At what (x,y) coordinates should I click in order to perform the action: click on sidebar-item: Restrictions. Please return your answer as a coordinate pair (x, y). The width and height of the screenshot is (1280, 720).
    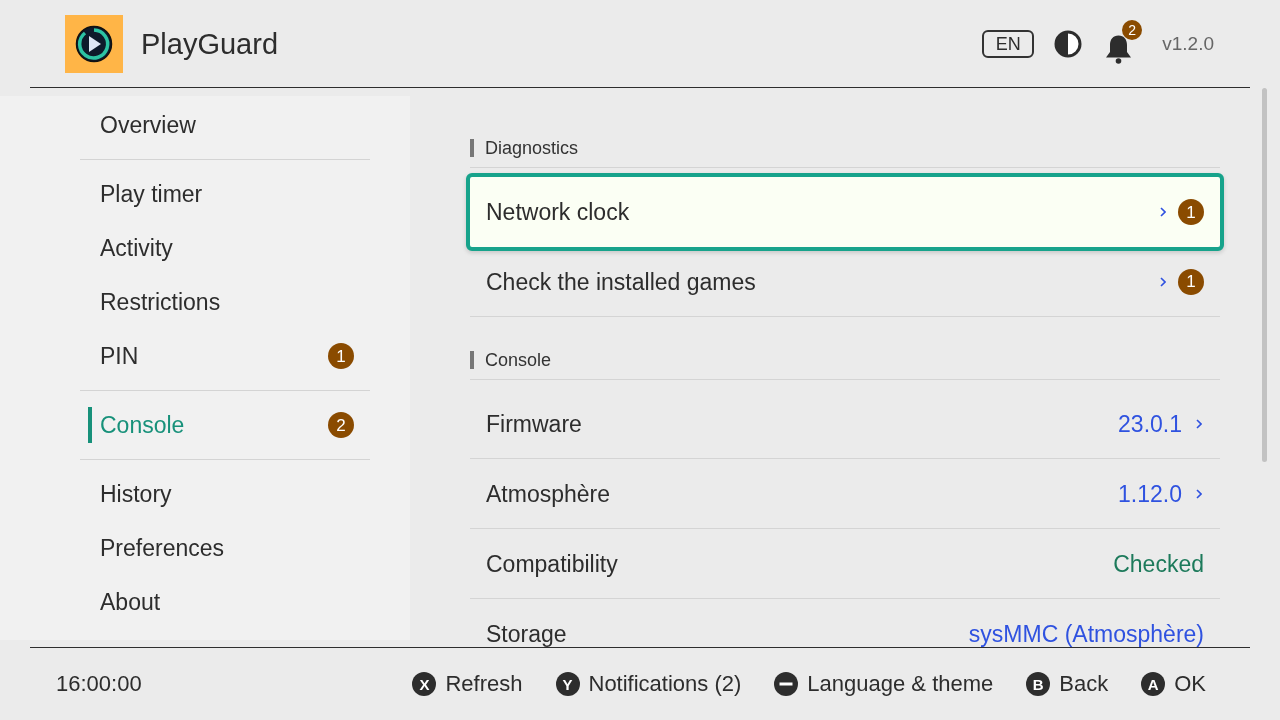
    Looking at the image, I should click on (225, 302).